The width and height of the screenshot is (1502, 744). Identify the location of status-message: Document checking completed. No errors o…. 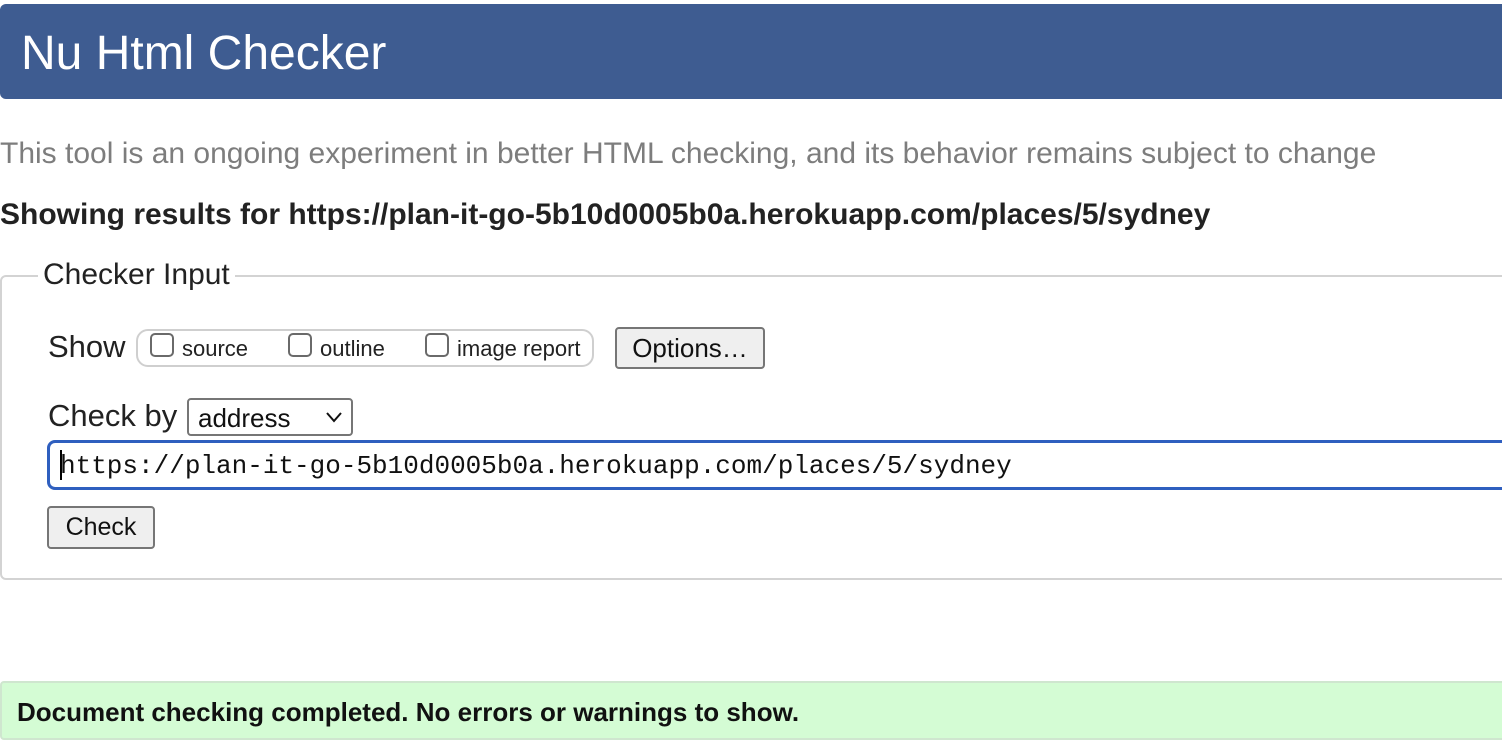
(408, 712).